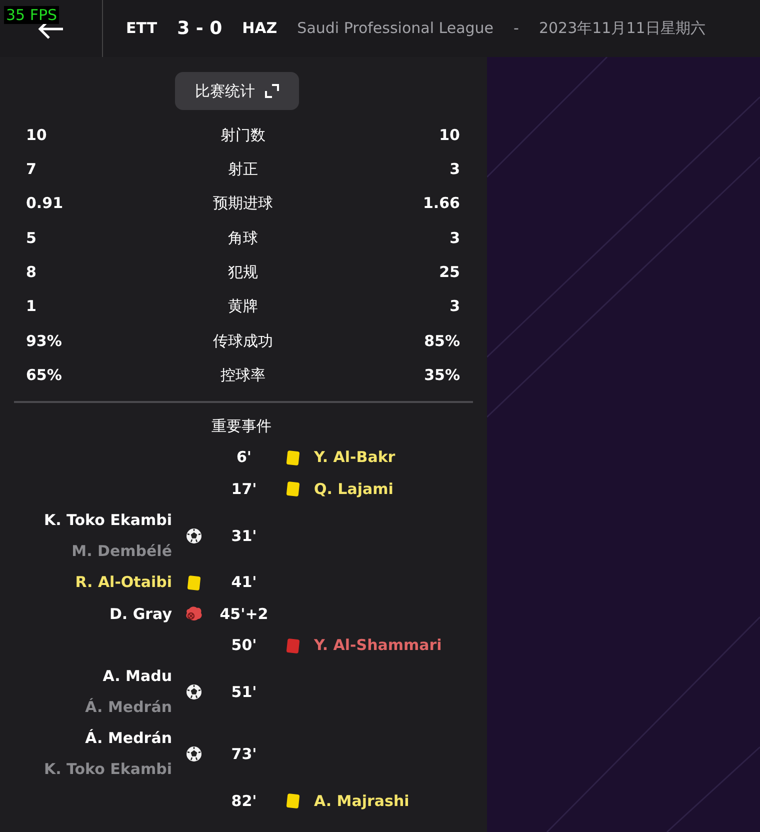 The image size is (760, 832). Describe the element at coordinates (140, 614) in the screenshot. I see `player-name: D. Gray` at that location.